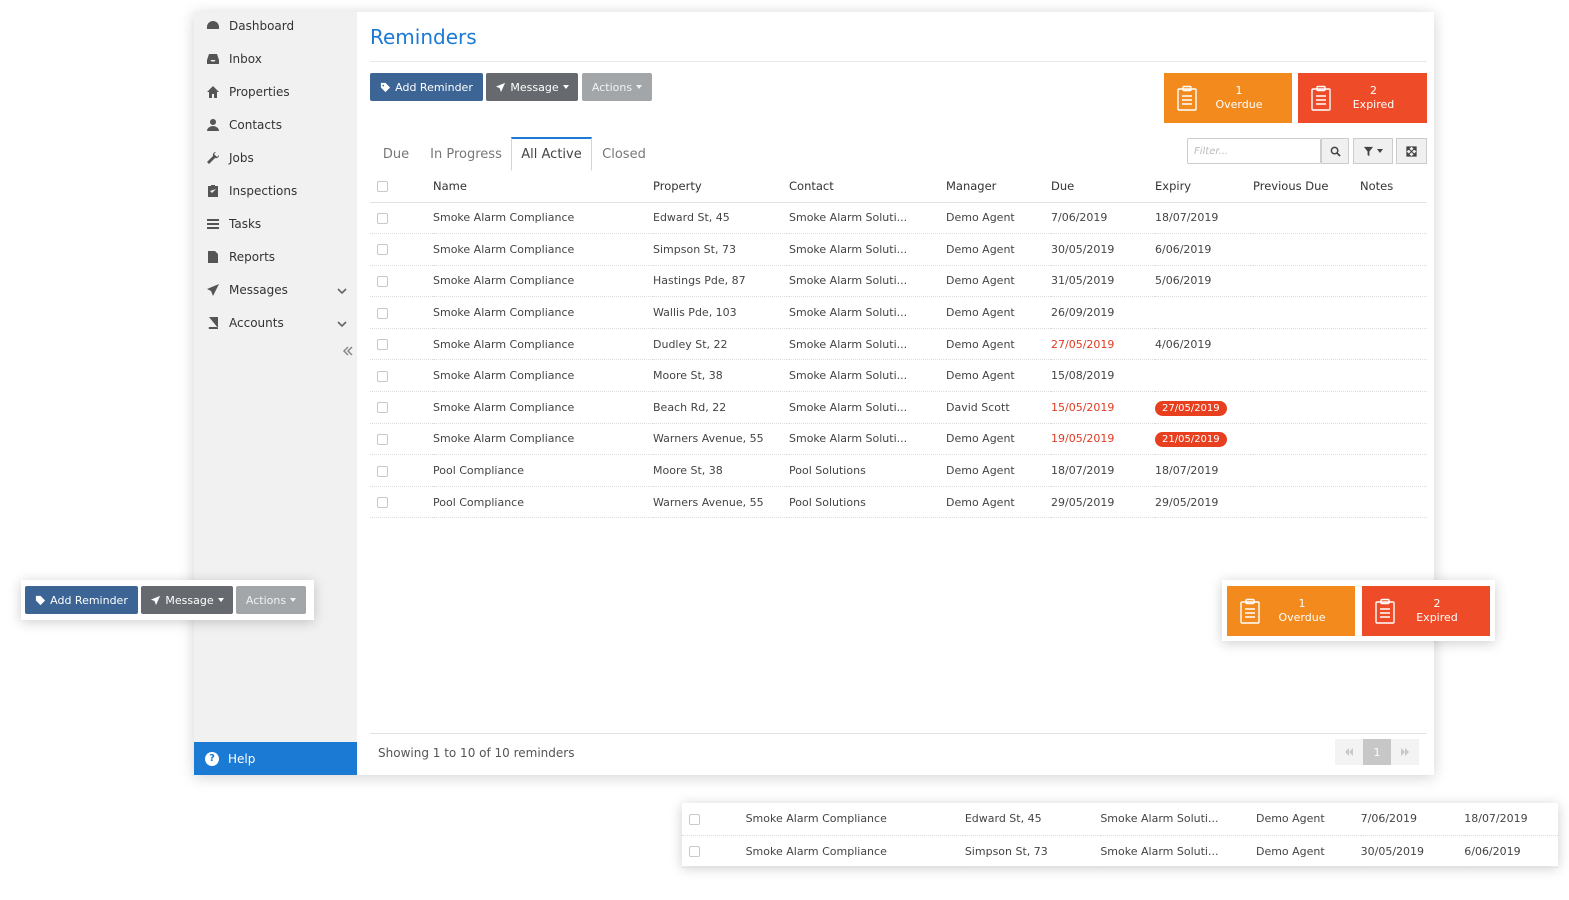  I want to click on sidebar-item-inspections: Inspections, so click(275, 191).